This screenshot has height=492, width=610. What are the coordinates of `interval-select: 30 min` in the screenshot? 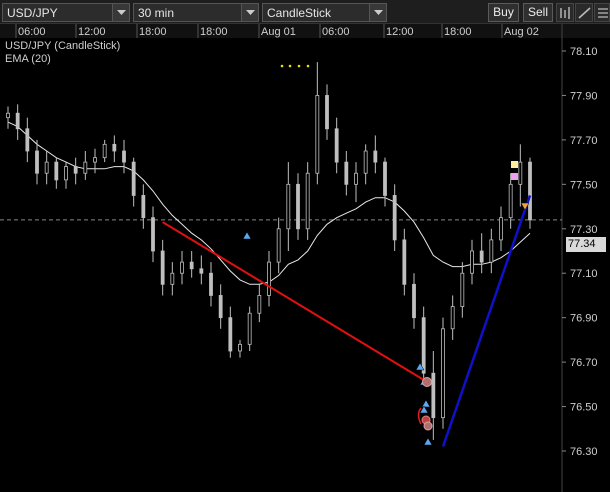 It's located at (196, 12).